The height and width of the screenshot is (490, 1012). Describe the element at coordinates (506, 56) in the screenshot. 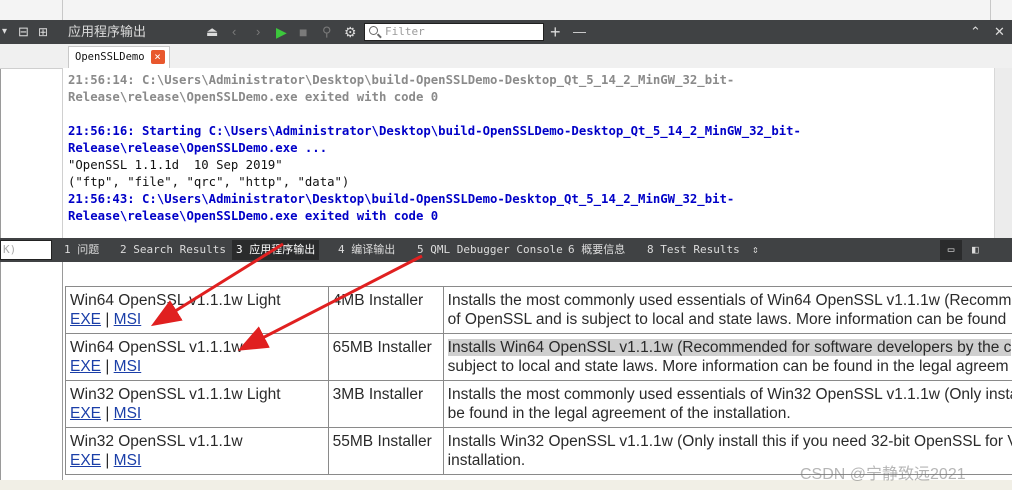

I see `output-tabs: OpenSSLDemo ×` at that location.